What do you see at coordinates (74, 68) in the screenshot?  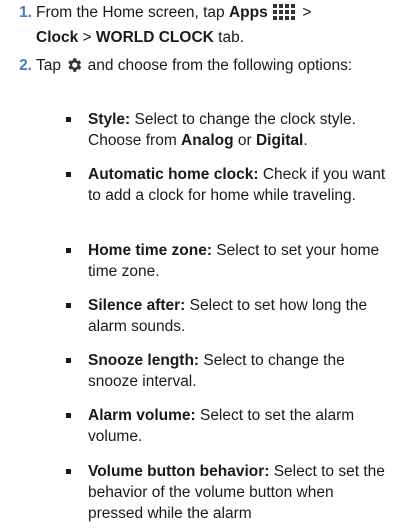 I see `gear-icon` at bounding box center [74, 68].